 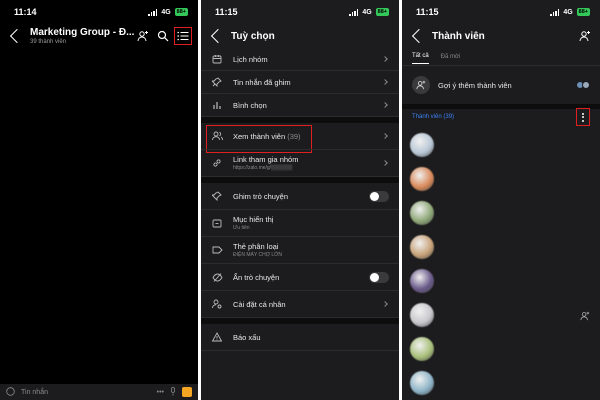 I want to click on option-pin-chat: Ghim trò chuyện, so click(x=300, y=196).